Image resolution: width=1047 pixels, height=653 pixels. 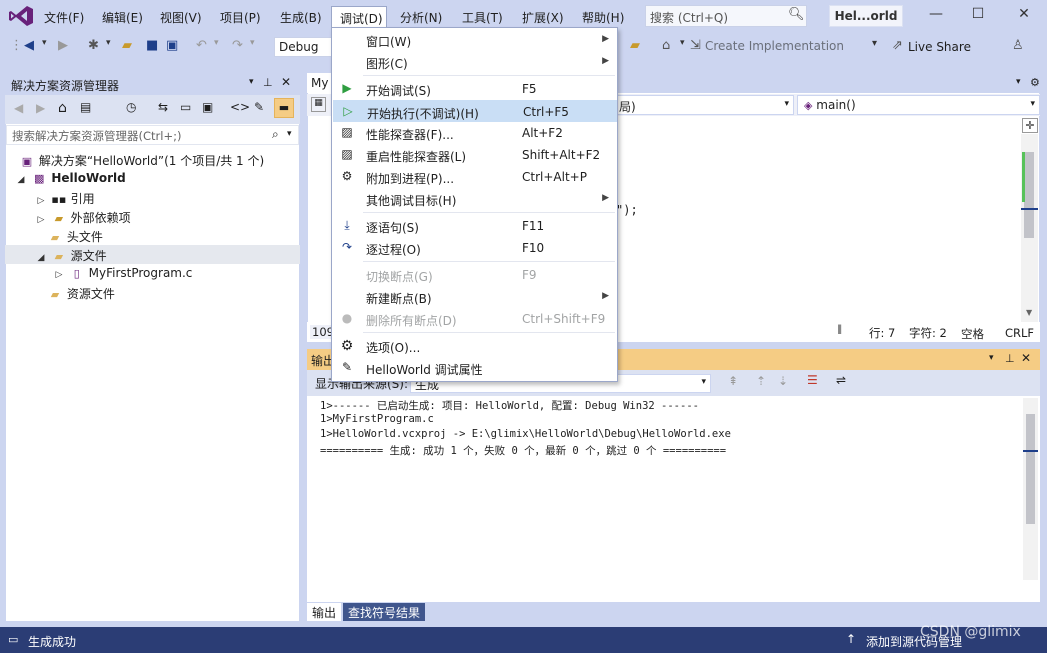 I want to click on whitespace-mode: 空格, so click(x=972, y=334).